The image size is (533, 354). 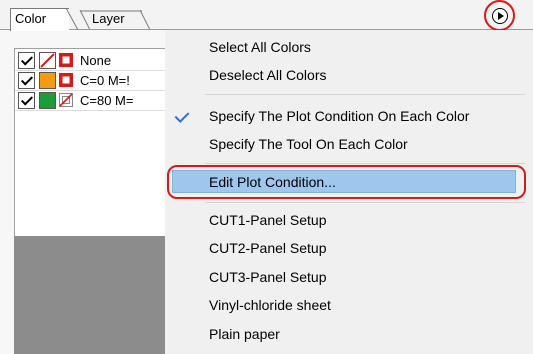 I want to click on menu-item-plain-paper: Plain paper, so click(x=349, y=334).